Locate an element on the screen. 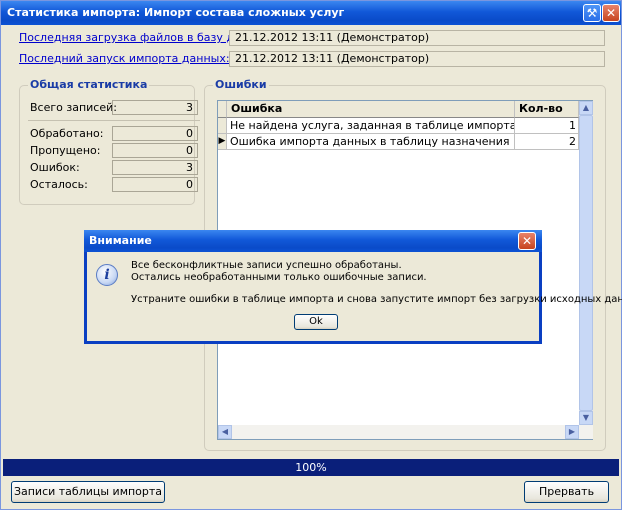  stat-skipped-value: 0 is located at coordinates (155, 150).